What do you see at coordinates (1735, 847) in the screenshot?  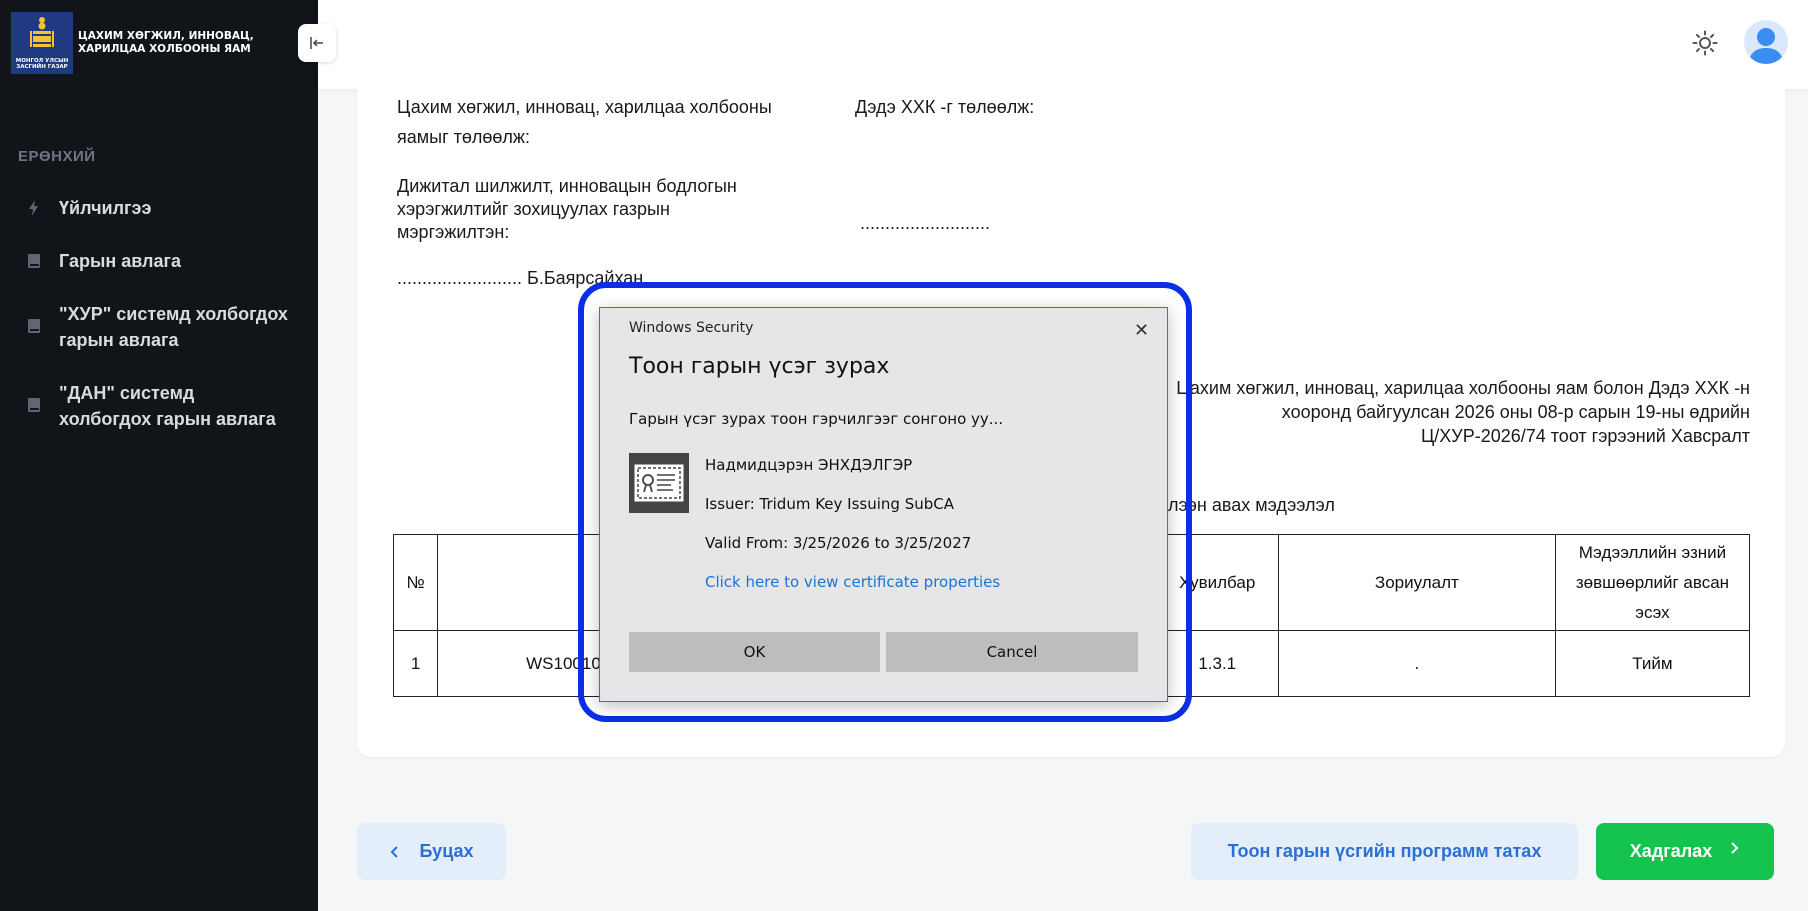 I see `chevron-right-icon` at bounding box center [1735, 847].